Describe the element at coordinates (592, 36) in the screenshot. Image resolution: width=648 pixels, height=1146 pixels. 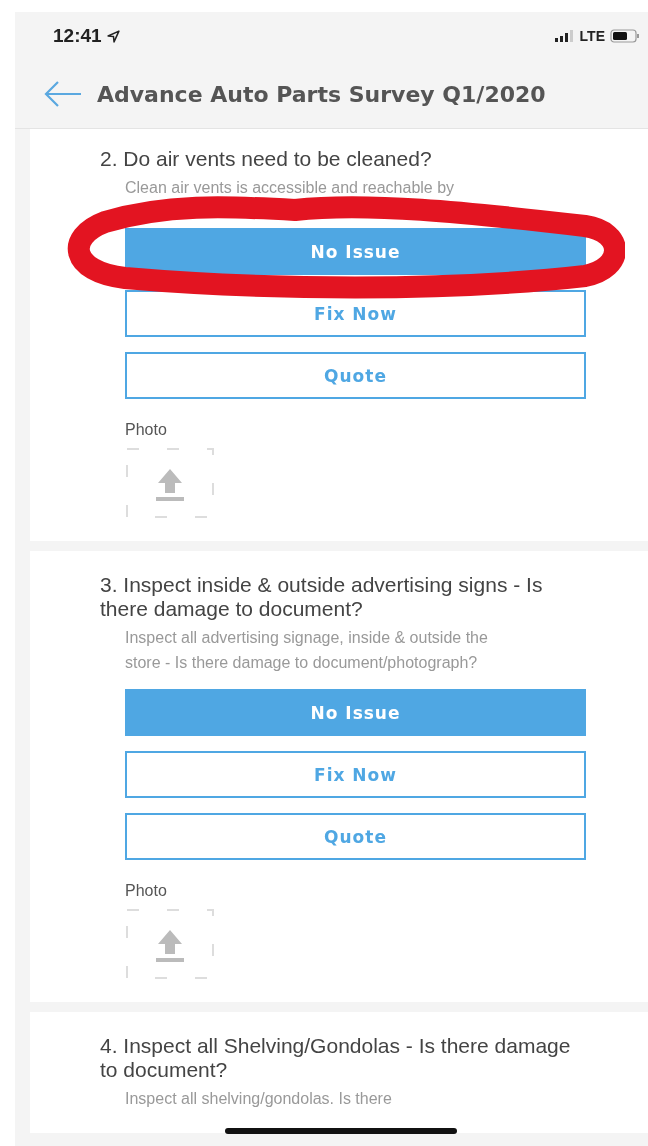
I see `network-label: LTE` at that location.